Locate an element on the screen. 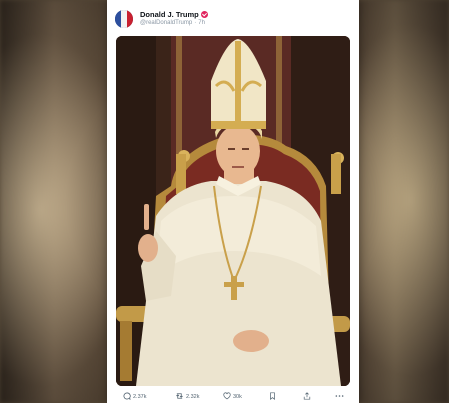  bookmark-icon is located at coordinates (272, 396).